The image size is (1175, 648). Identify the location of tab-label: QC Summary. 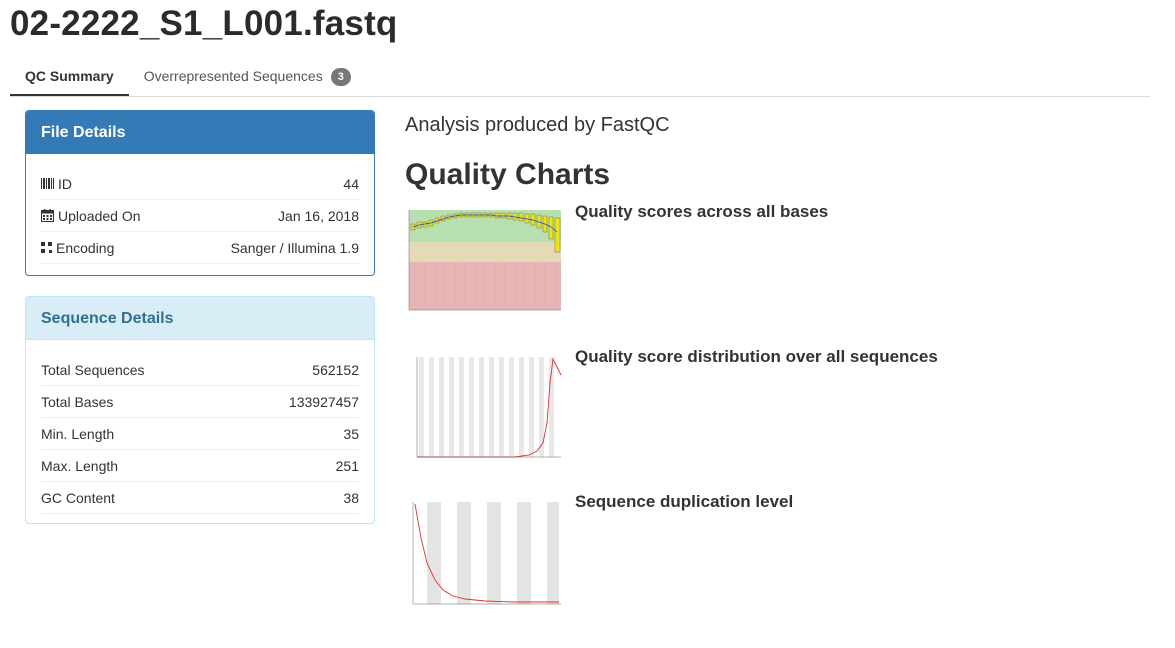
(69, 76).